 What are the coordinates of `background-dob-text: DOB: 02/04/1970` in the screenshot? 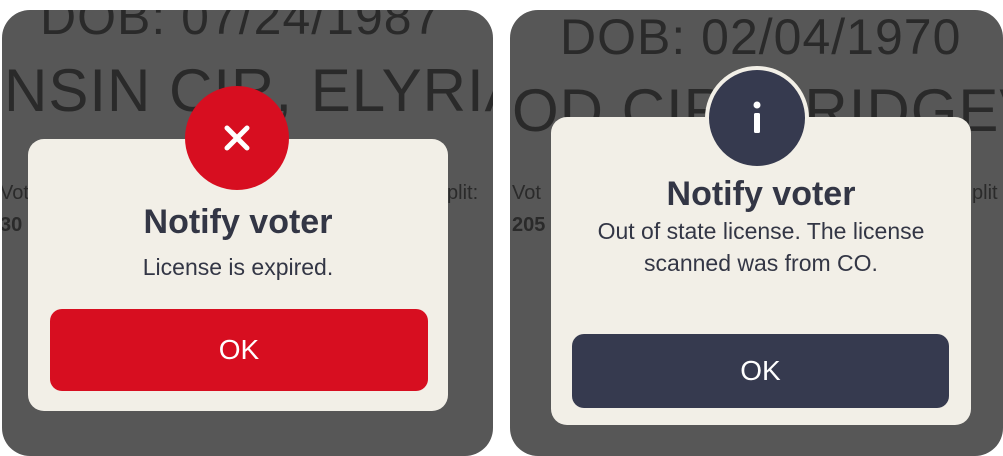 It's located at (761, 37).